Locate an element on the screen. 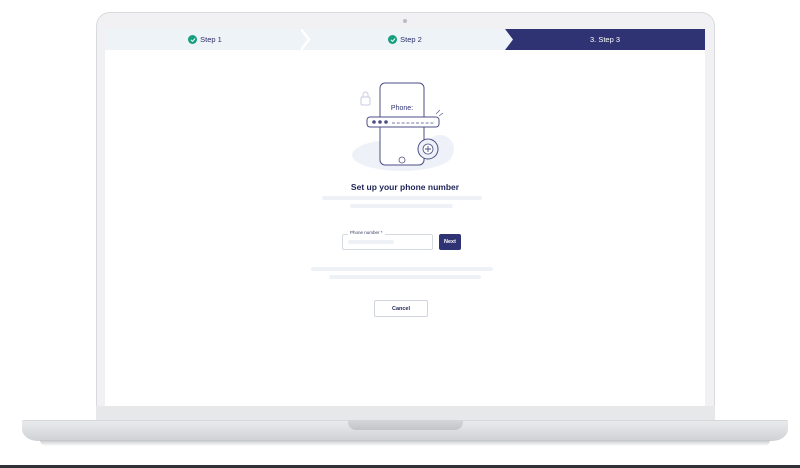  phone-label: Phone: is located at coordinates (402, 108).